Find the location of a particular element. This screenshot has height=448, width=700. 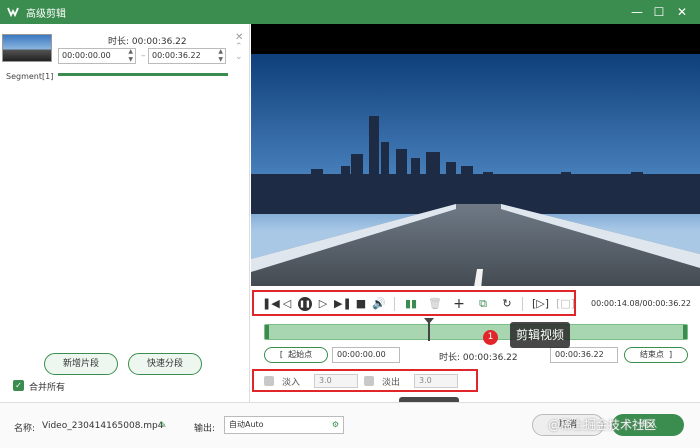

fade-in-checkbox is located at coordinates (269, 381).